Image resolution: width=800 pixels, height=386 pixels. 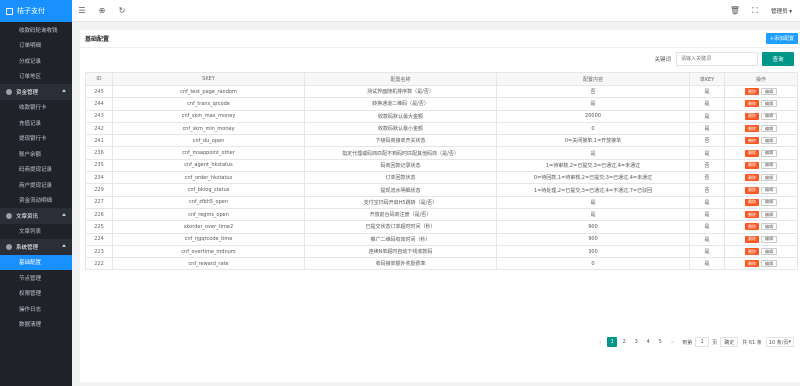 I want to click on sidebar-item: 基础配置, so click(x=36, y=262).